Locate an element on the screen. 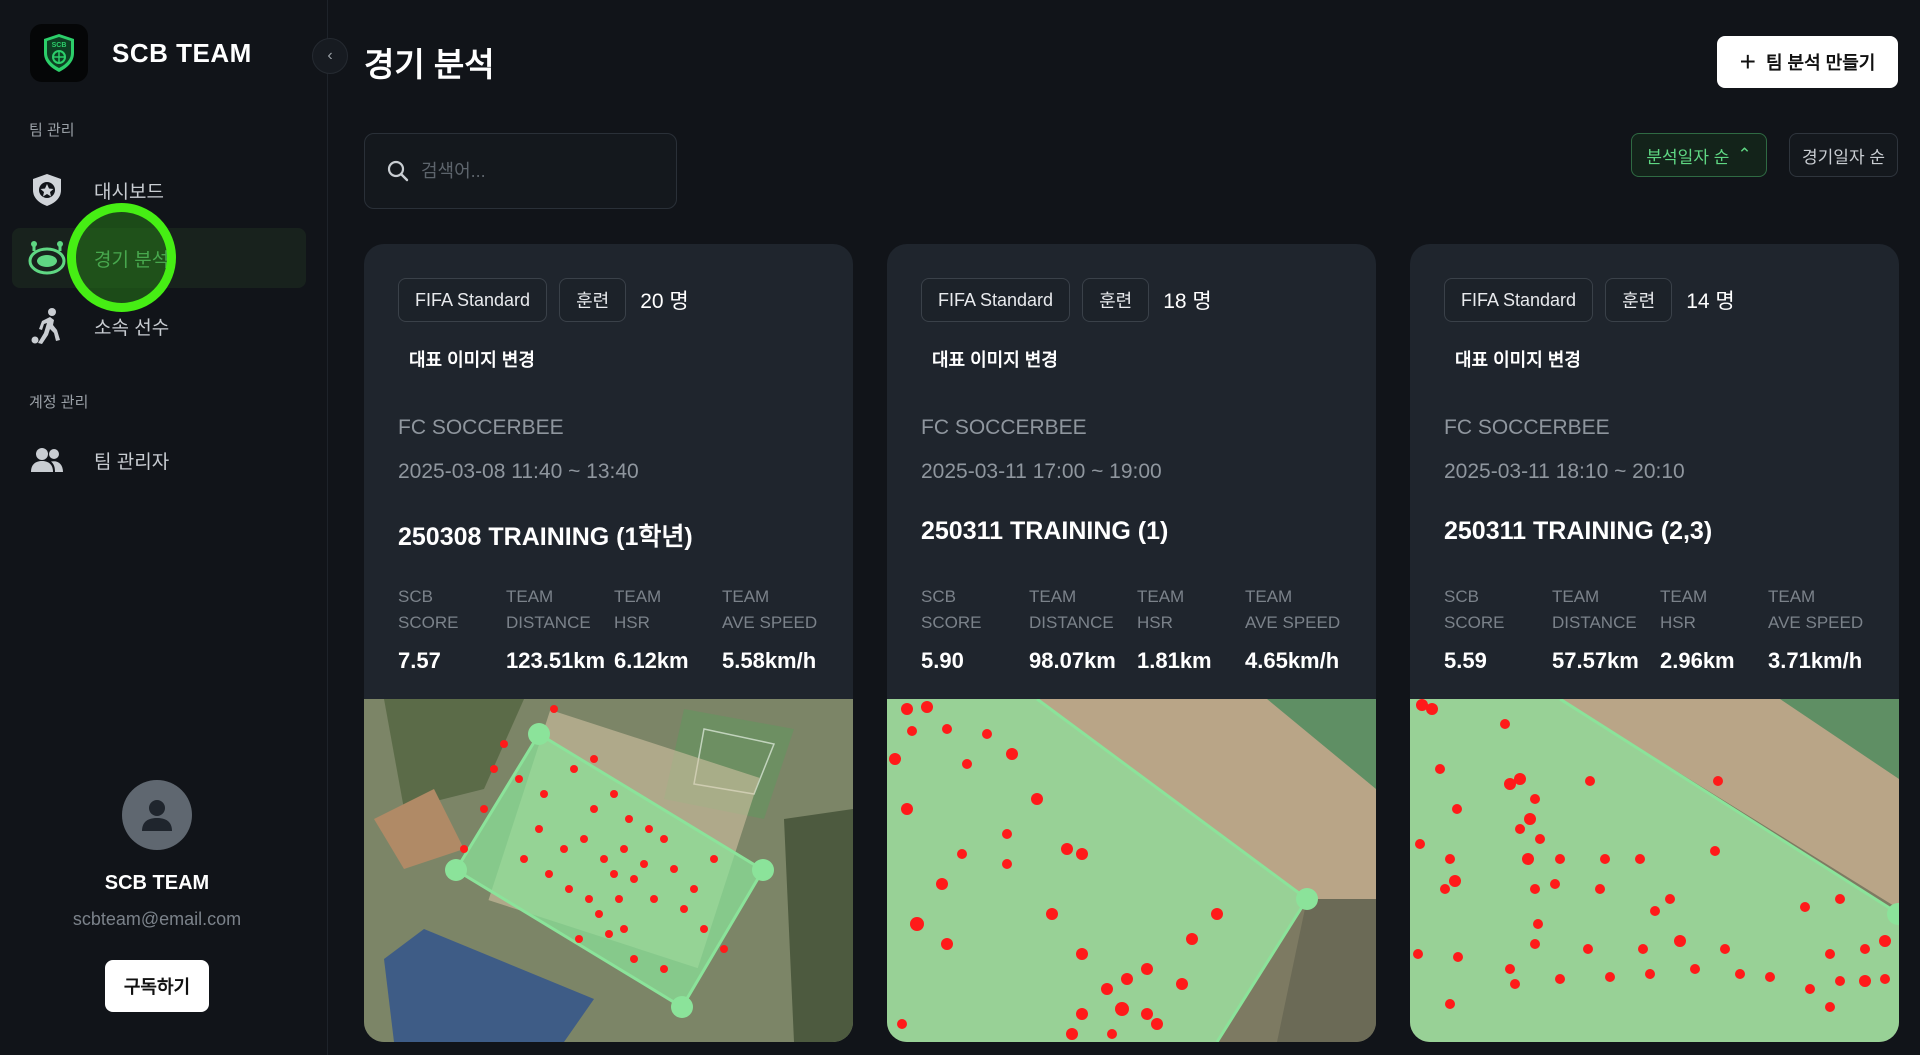 The image size is (1920, 1055). search-icon is located at coordinates (398, 171).